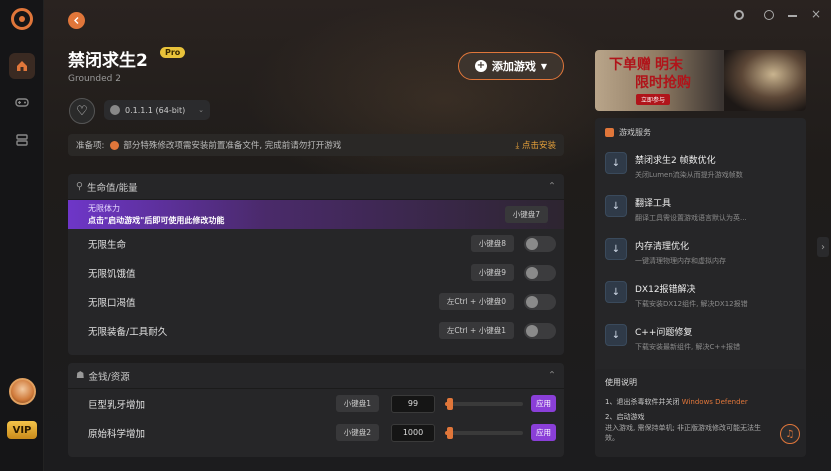 The width and height of the screenshot is (831, 471). What do you see at coordinates (816, 14) in the screenshot?
I see `close-icon: ×` at bounding box center [816, 14].